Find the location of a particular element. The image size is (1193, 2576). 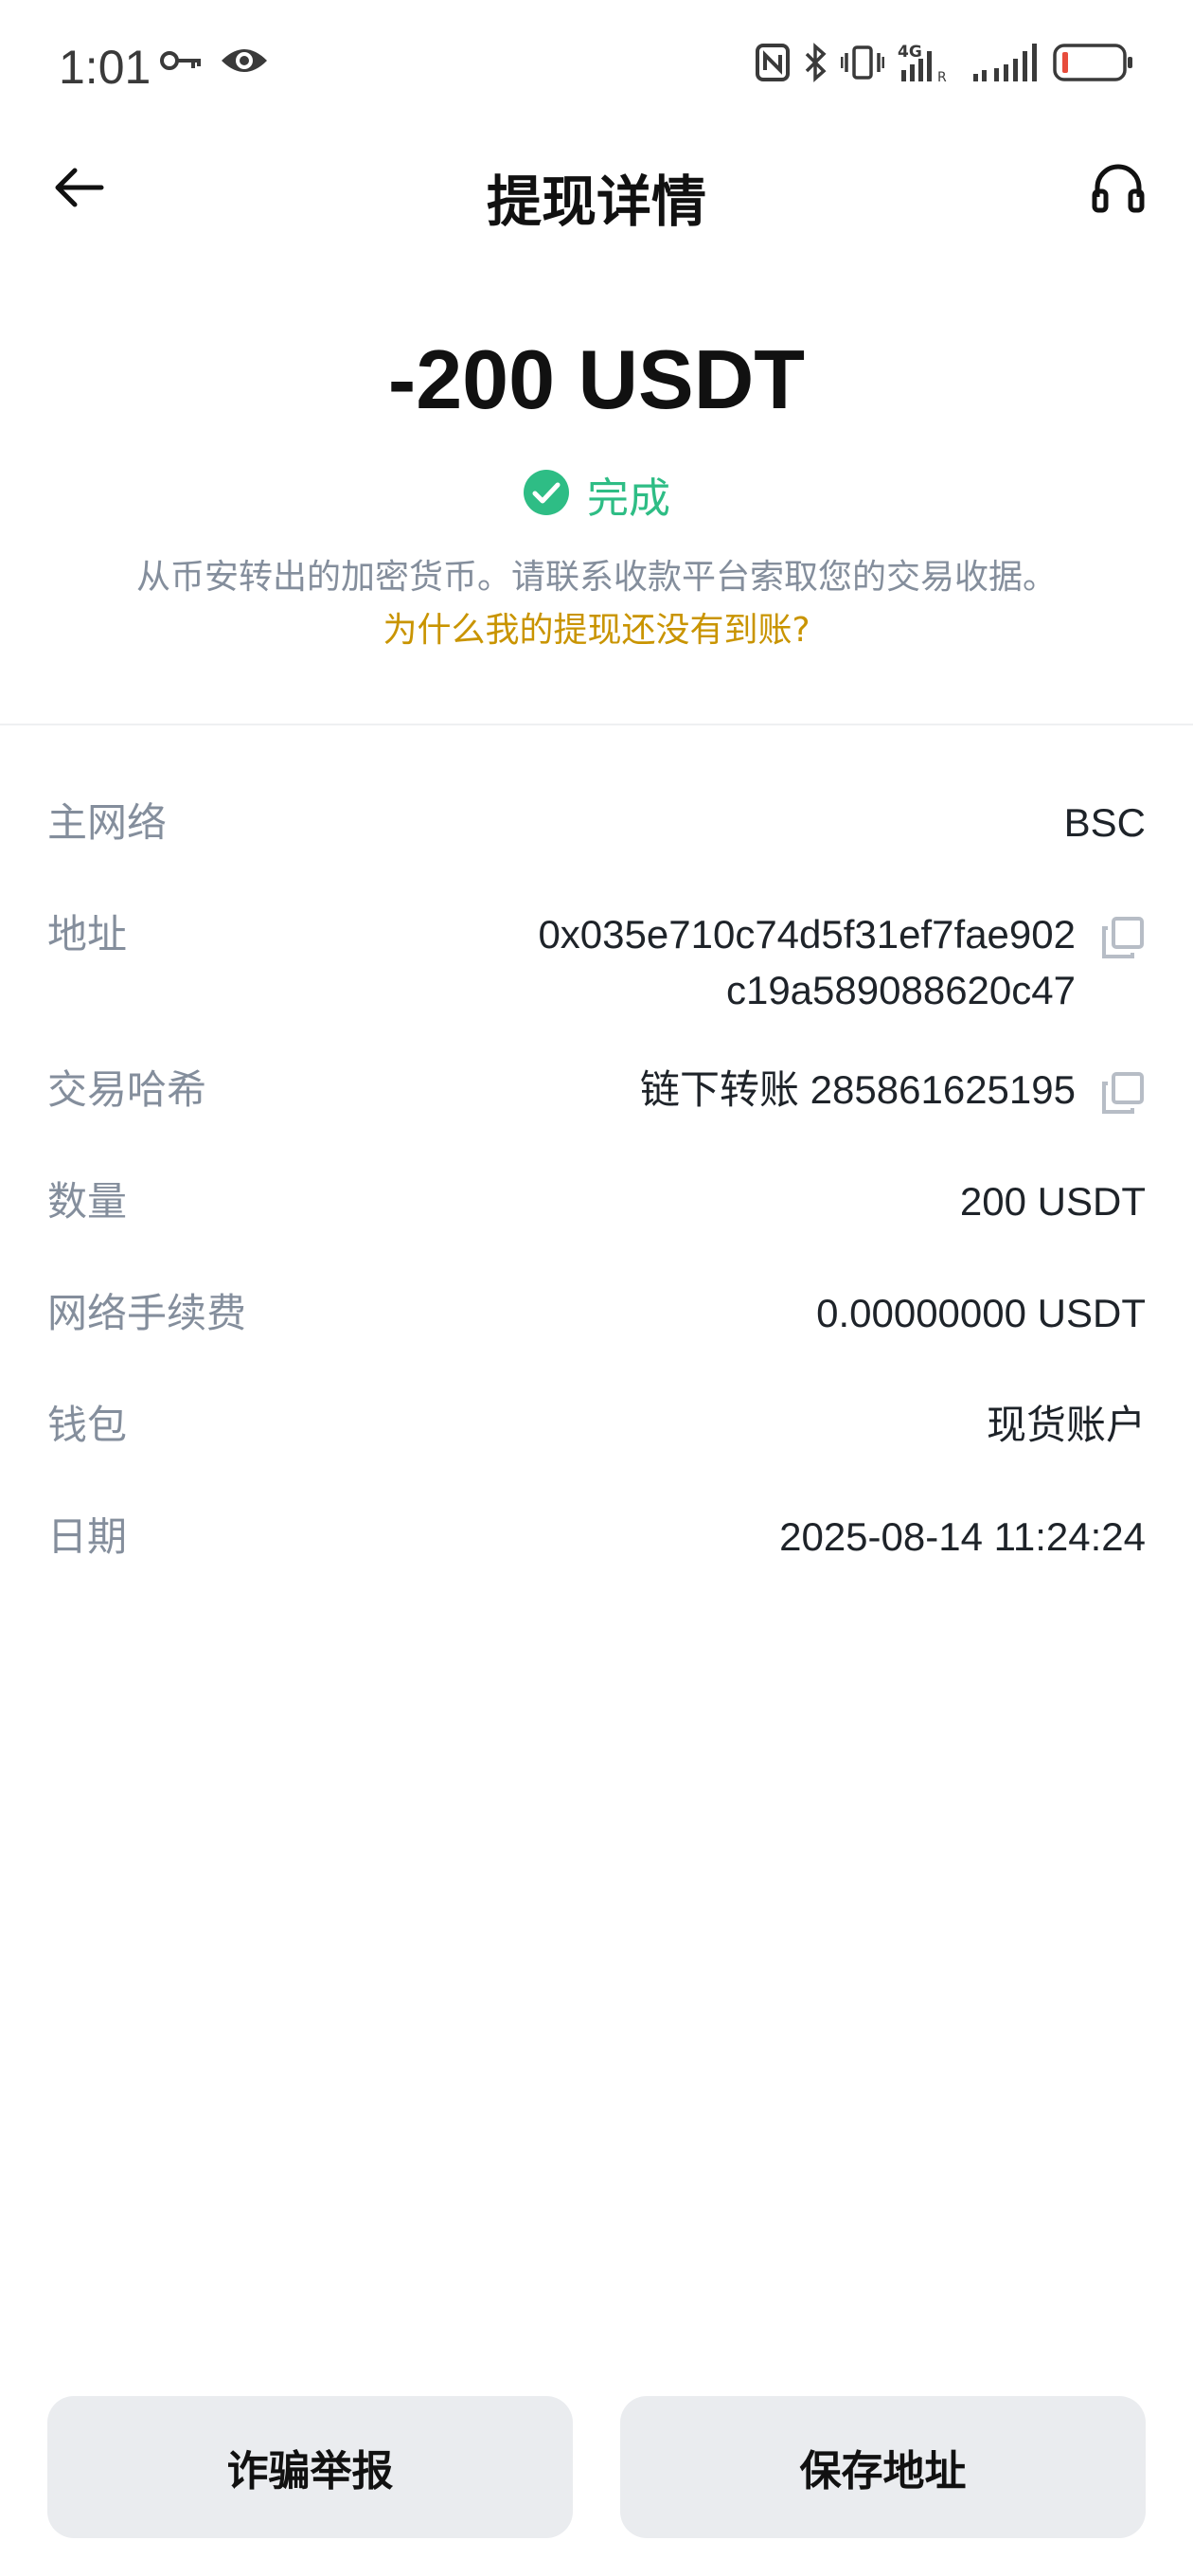

detail-label: 数量 is located at coordinates (87, 1201).